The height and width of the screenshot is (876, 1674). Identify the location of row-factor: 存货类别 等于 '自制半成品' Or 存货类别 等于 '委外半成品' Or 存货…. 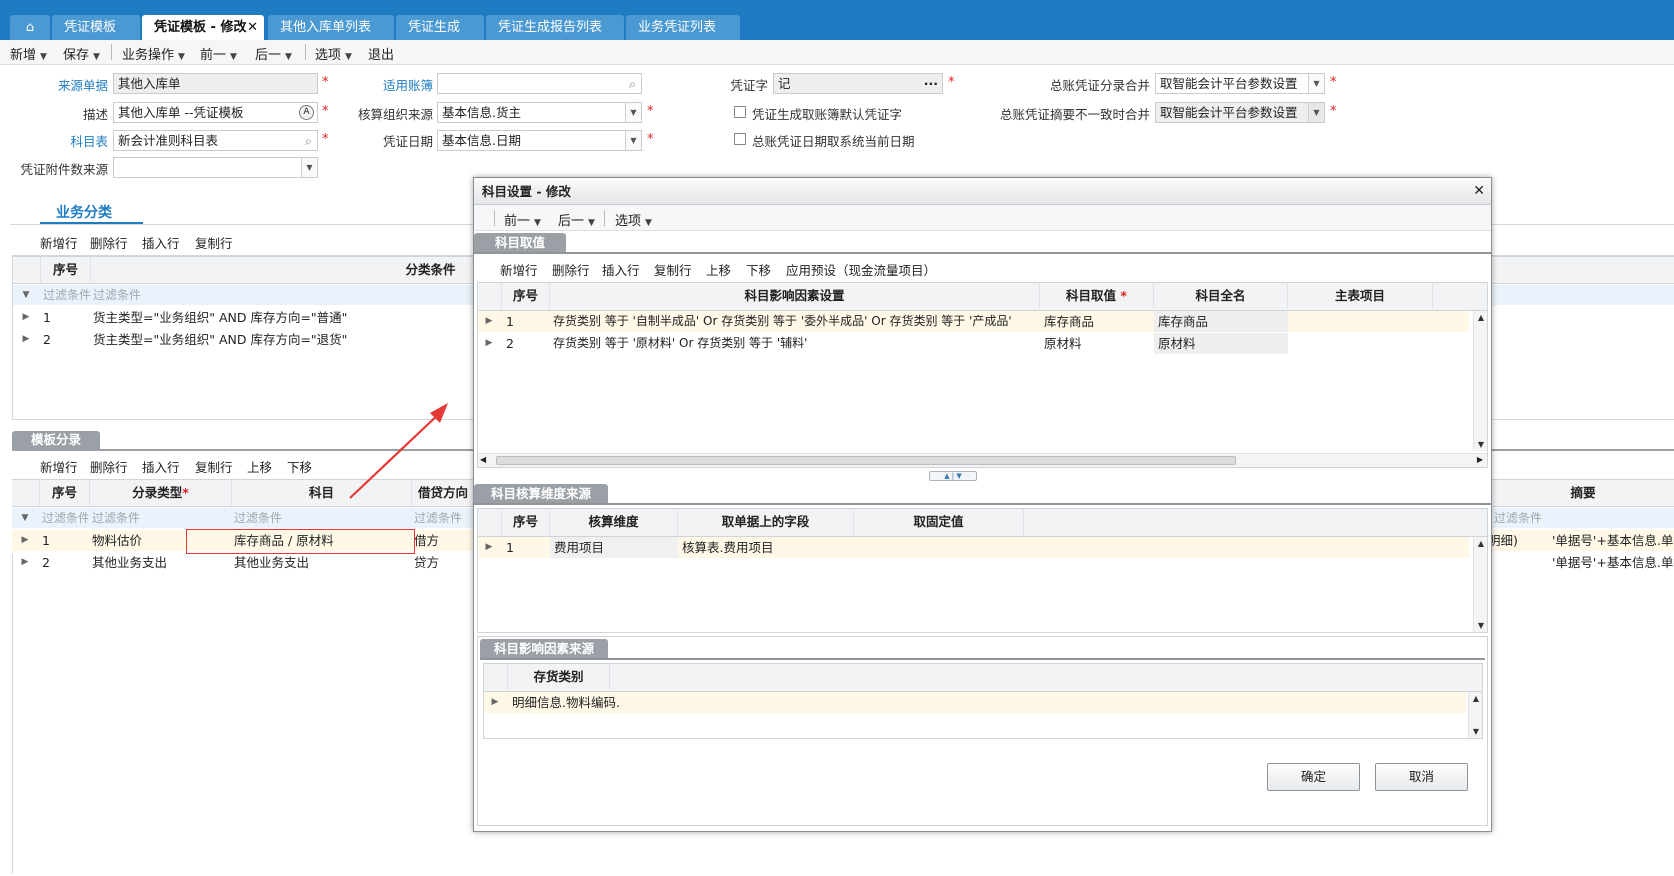
(796, 321).